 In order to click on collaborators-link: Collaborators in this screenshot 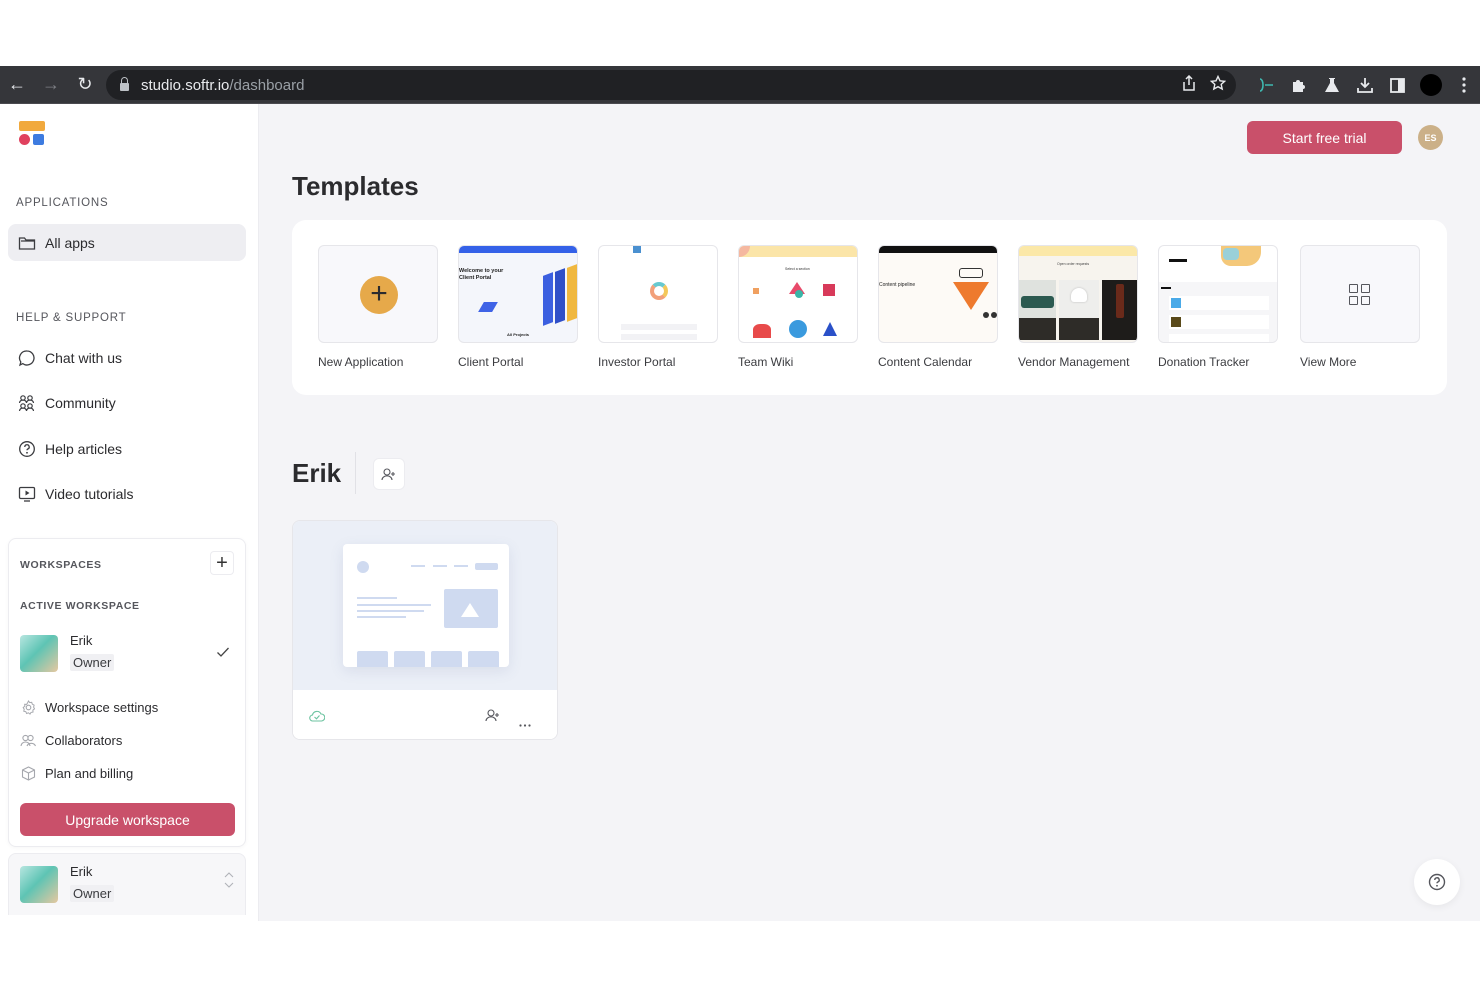, I will do `click(71, 740)`.